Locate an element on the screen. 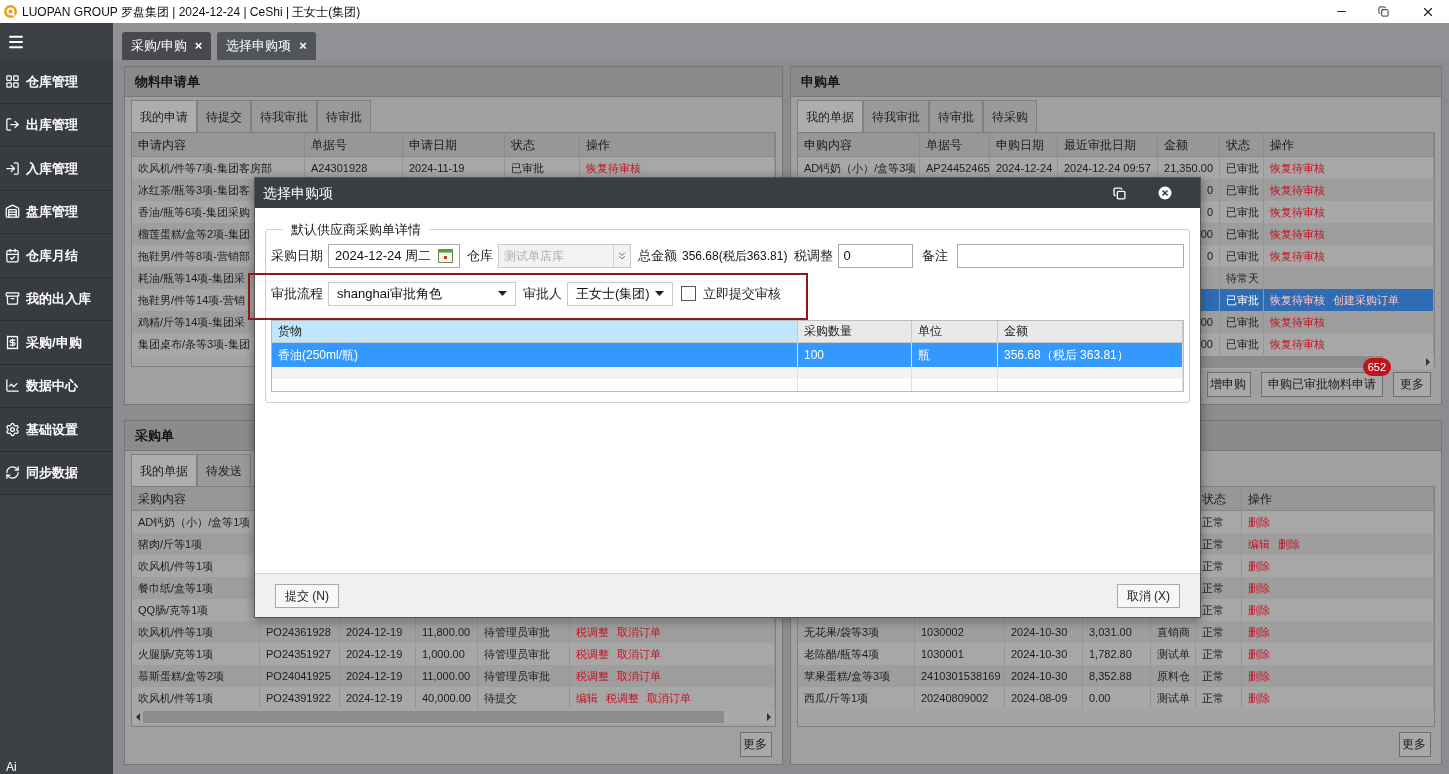  grid-column-heading: 金额 is located at coordinates (1090, 331).